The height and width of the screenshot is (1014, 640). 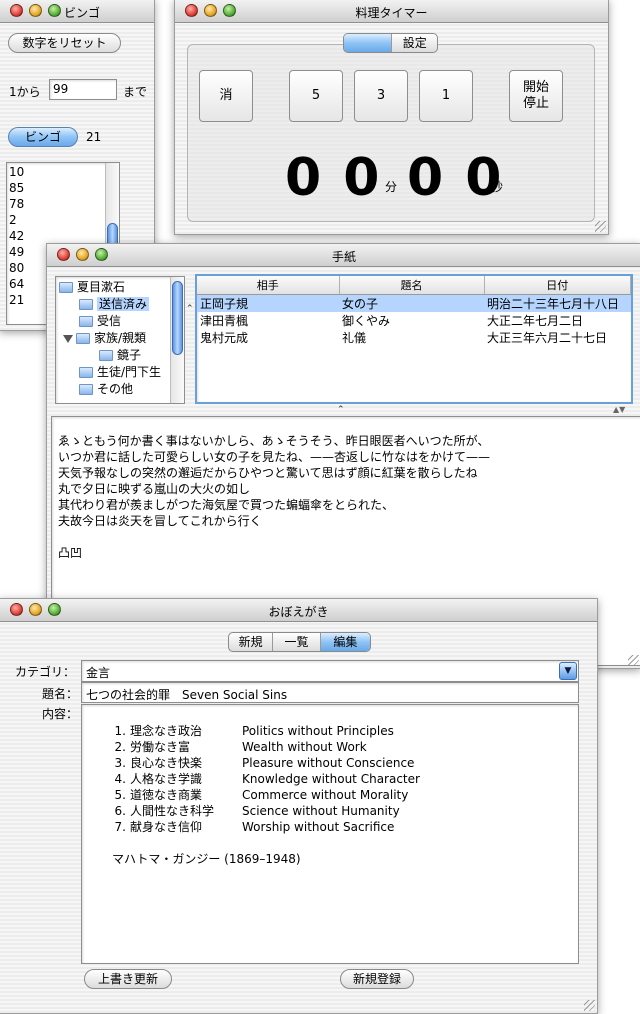 What do you see at coordinates (129, 355) in the screenshot?
I see `tree-label: 鏡子` at bounding box center [129, 355].